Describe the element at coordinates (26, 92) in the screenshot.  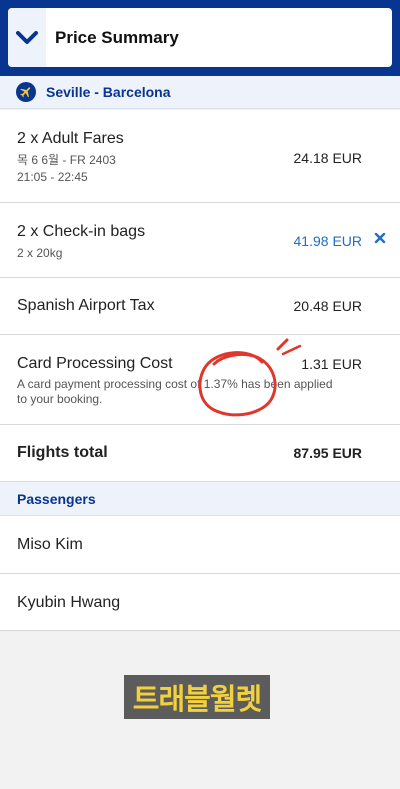
I see `plane-icon` at that location.